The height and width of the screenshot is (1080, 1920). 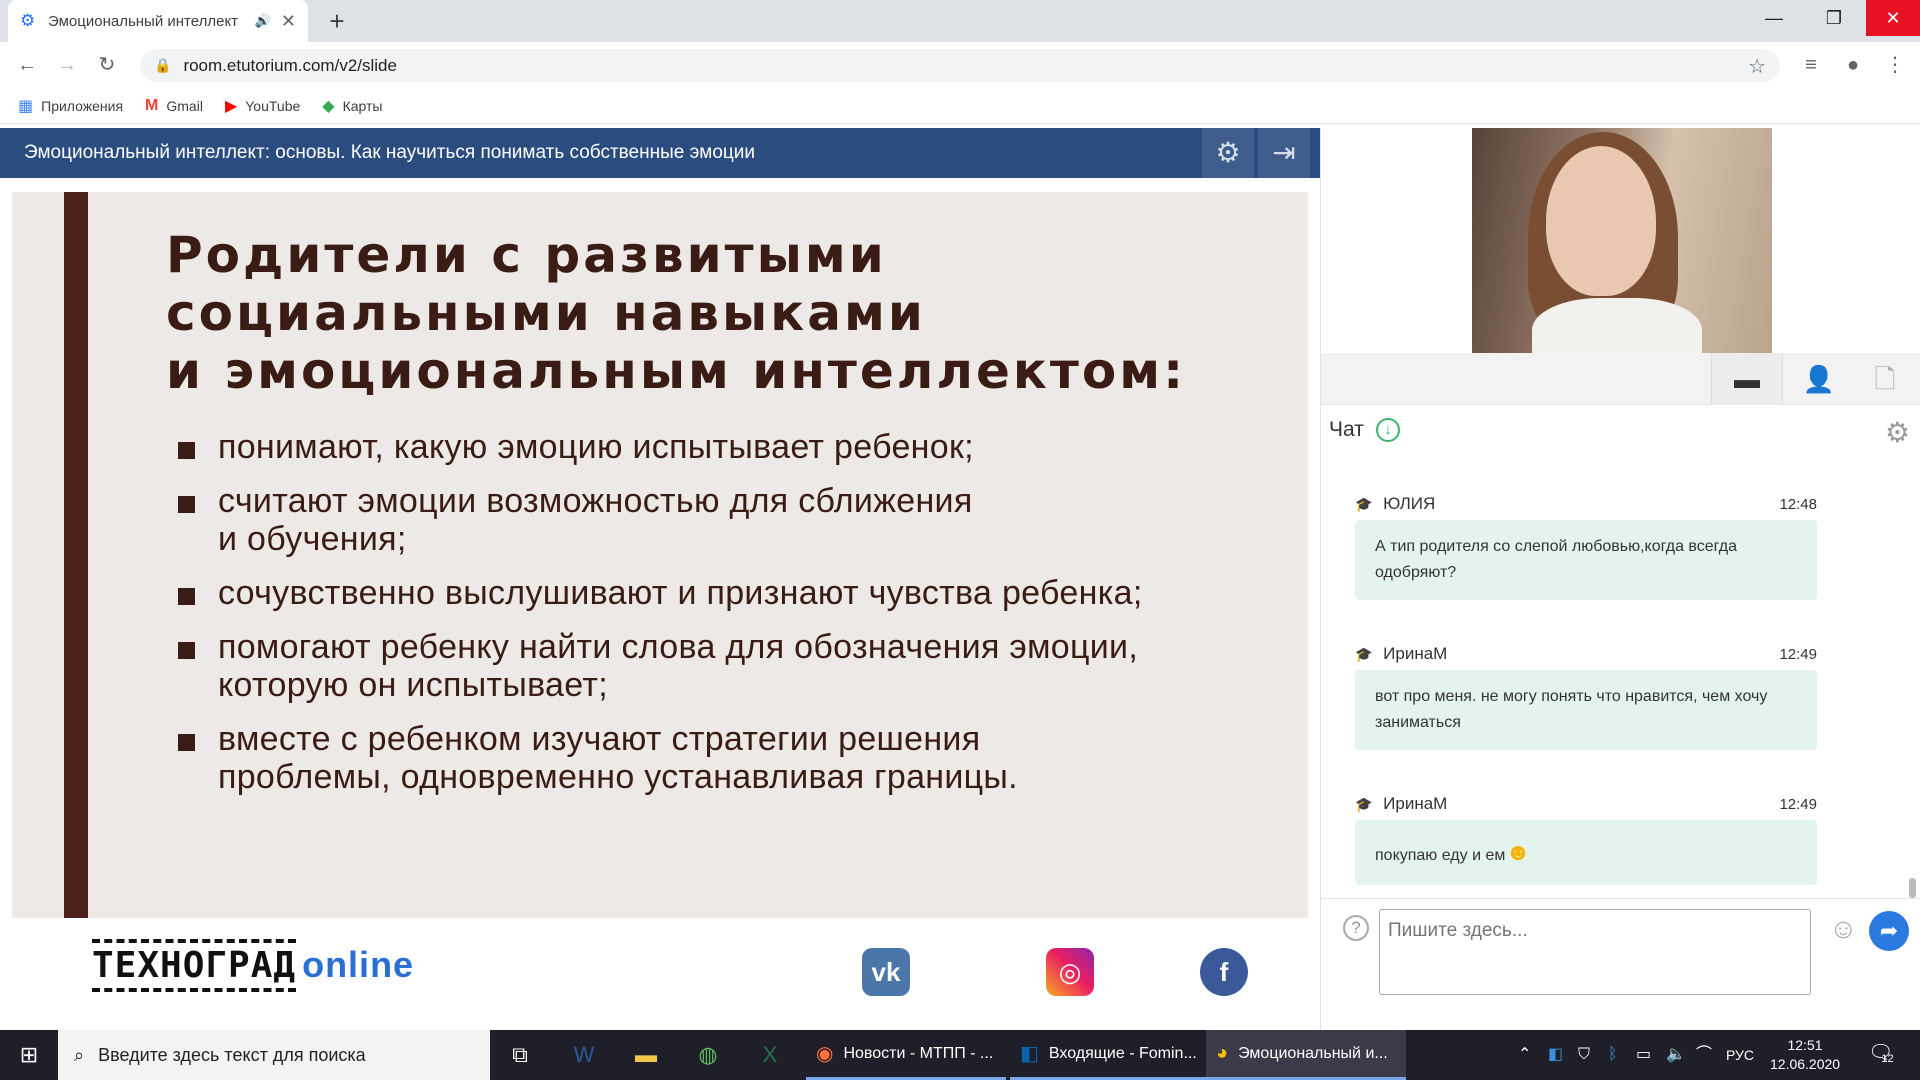 What do you see at coordinates (1757, 66) in the screenshot?
I see `bookmark-star-icon: ☆` at bounding box center [1757, 66].